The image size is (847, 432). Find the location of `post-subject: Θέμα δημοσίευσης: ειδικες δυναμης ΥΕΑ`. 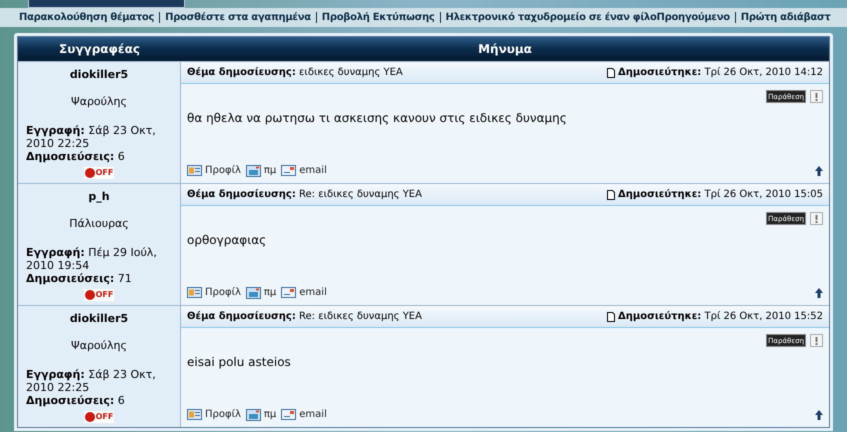

post-subject: Θέμα δημοσίευσης: ειδικες δυναμης ΥΕΑ is located at coordinates (295, 73).